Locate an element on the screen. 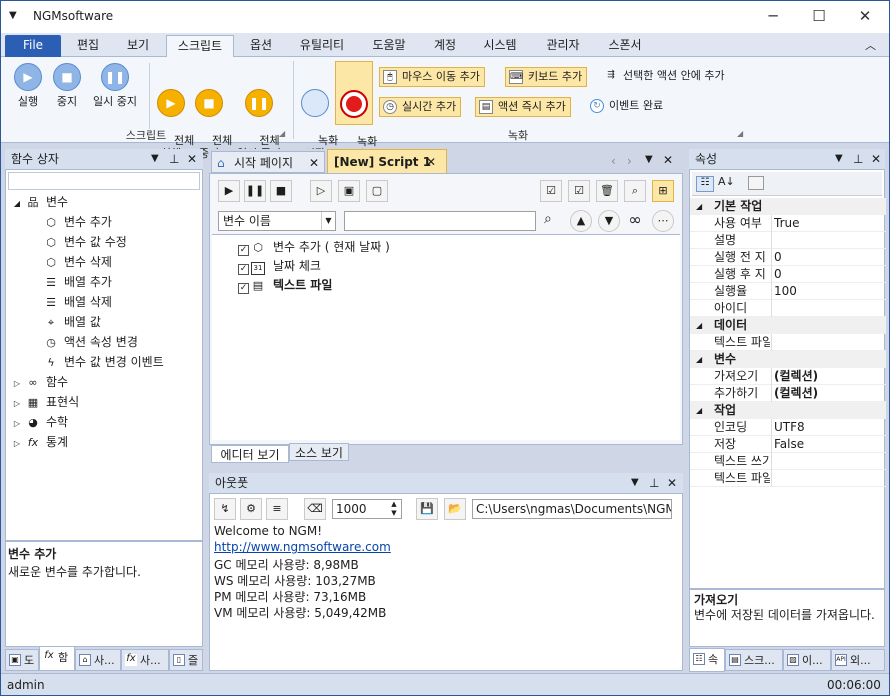  check-all-button: ☑ is located at coordinates (551, 191).